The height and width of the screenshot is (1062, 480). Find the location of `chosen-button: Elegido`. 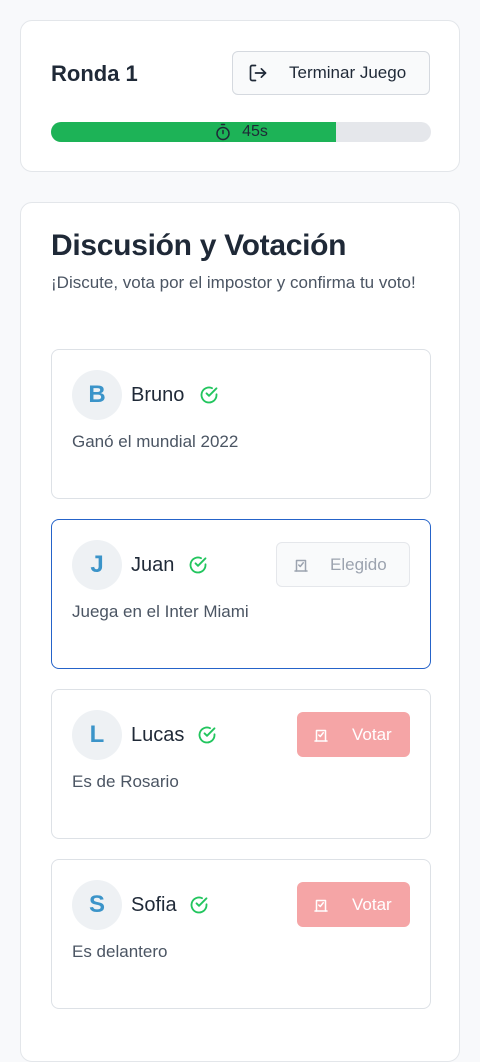

chosen-button: Elegido is located at coordinates (343, 564).